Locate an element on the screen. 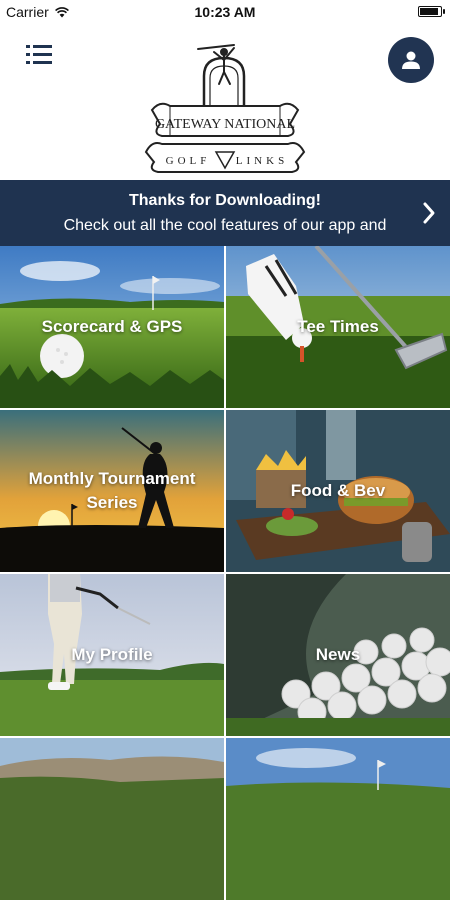  tile-tee-times: Tee Times is located at coordinates (338, 327).